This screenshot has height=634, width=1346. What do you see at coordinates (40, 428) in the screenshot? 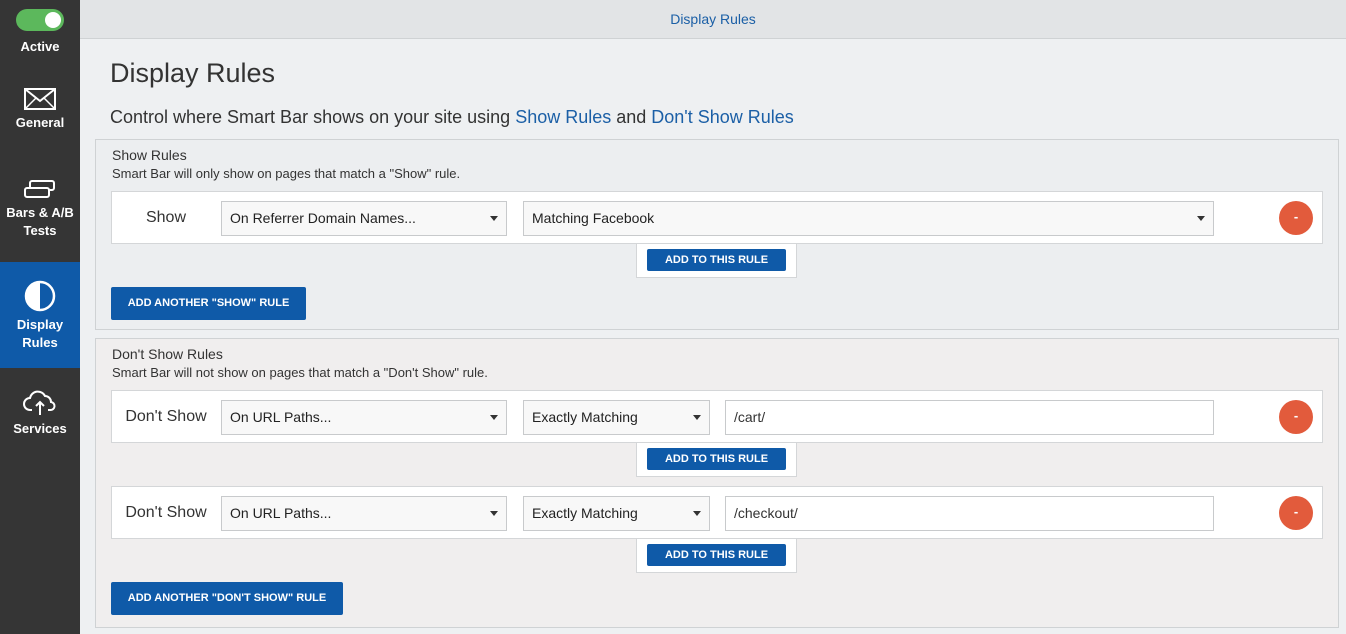
I see `sidebar-item-label: Services` at bounding box center [40, 428].